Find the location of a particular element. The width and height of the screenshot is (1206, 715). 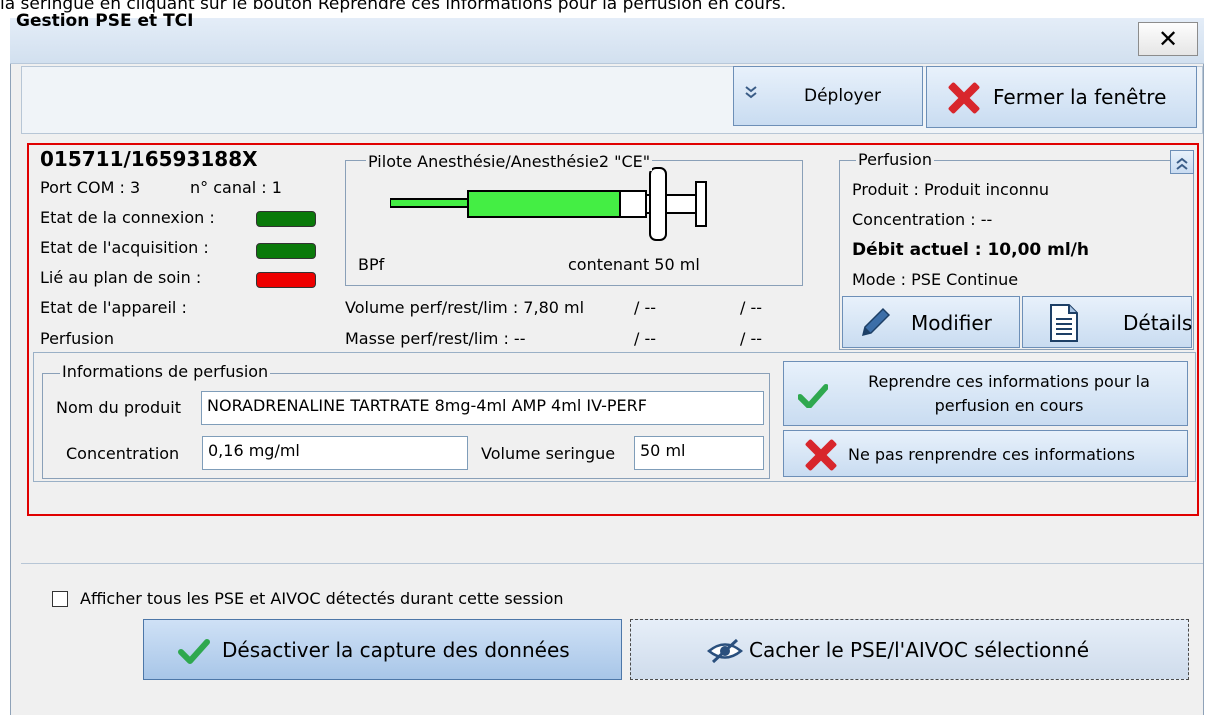

masse-perf: Masse perf/rest/lim : -- is located at coordinates (435, 338).